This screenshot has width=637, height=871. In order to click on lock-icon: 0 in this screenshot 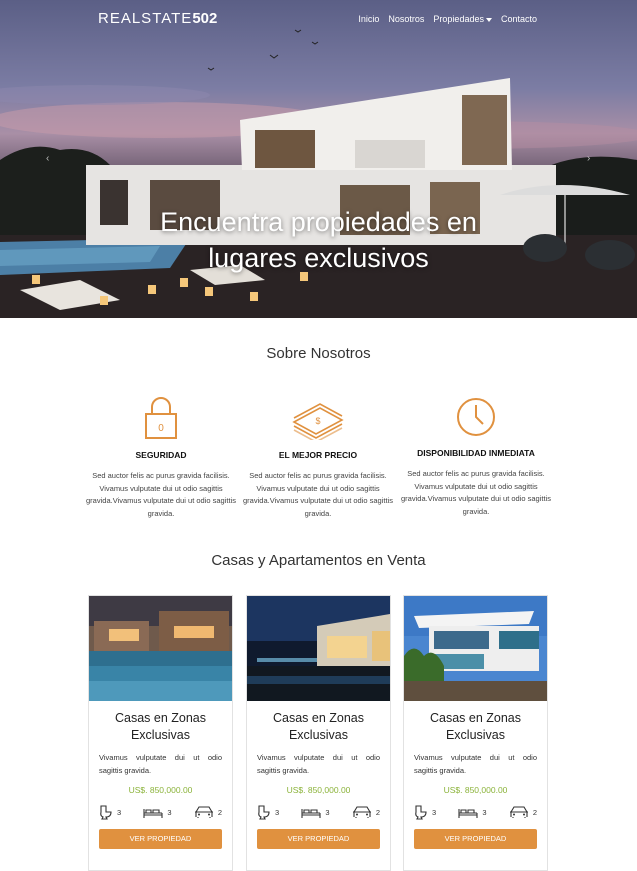, I will do `click(161, 416)`.